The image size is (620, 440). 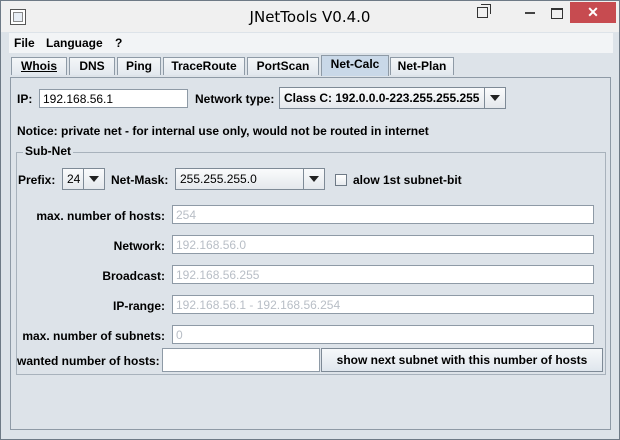 I want to click on tab-net-calc-label: Net-Calc, so click(x=355, y=64).